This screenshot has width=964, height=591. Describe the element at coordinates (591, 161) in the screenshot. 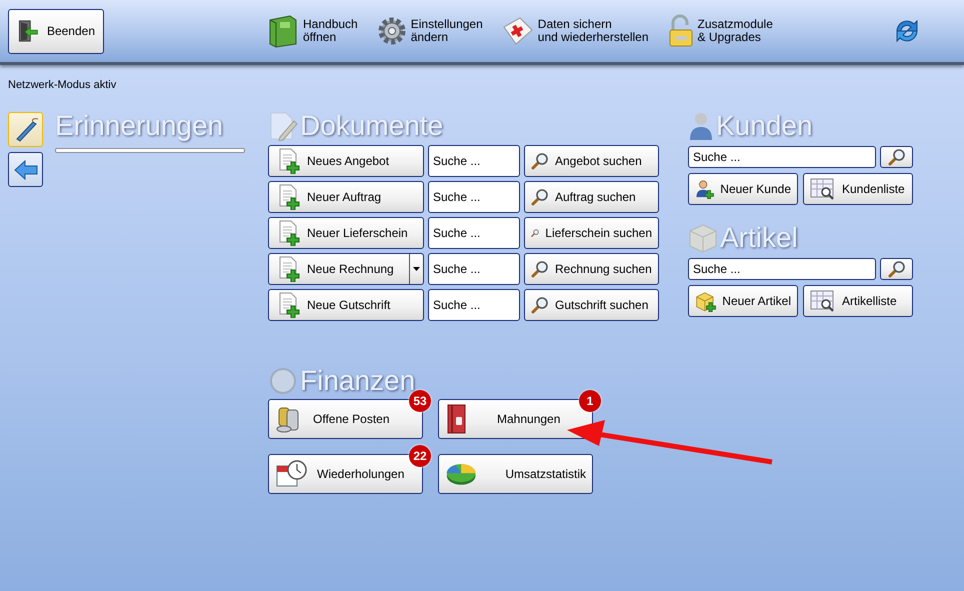

I see `search-button: Angebot suchen` at that location.